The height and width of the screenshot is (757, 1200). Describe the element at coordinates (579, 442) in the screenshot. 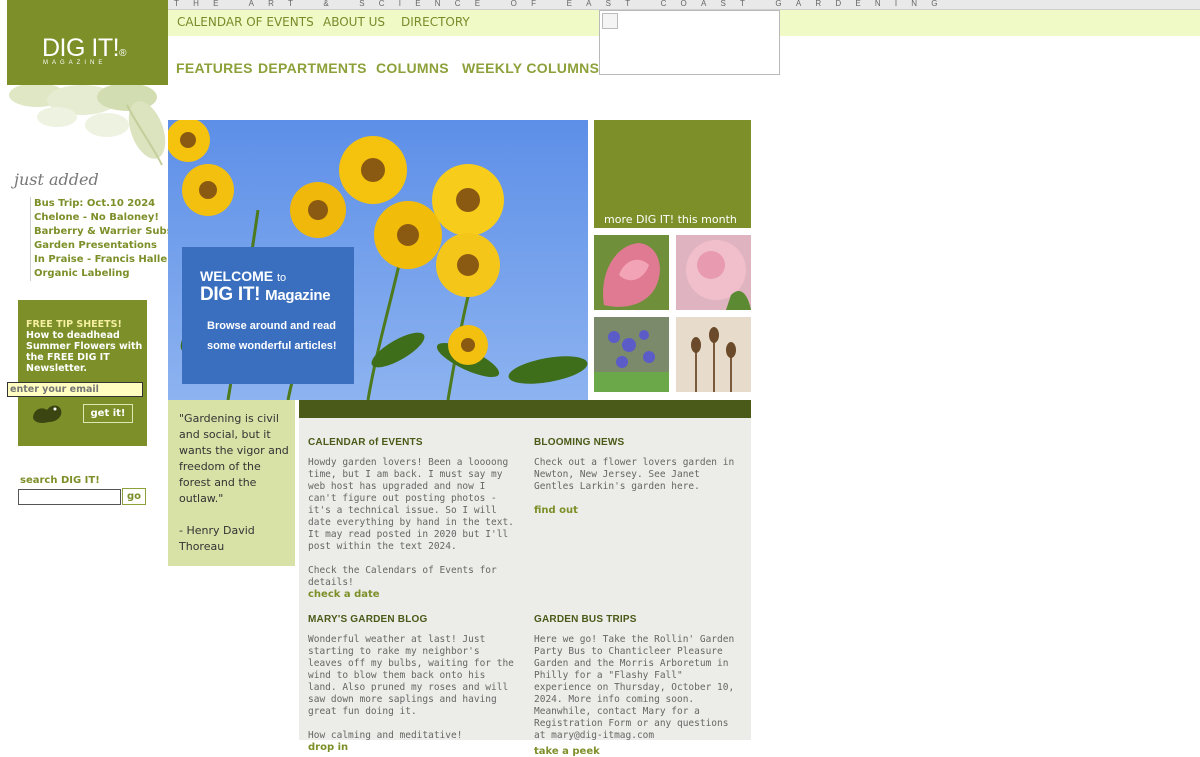

I see `section-title: BLOOMING NEWS` at that location.